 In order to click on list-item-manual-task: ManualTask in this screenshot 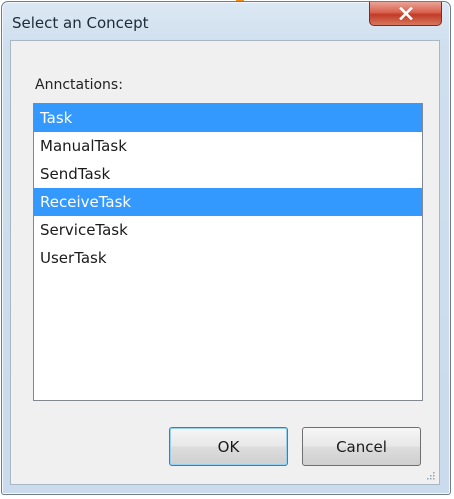, I will do `click(228, 146)`.